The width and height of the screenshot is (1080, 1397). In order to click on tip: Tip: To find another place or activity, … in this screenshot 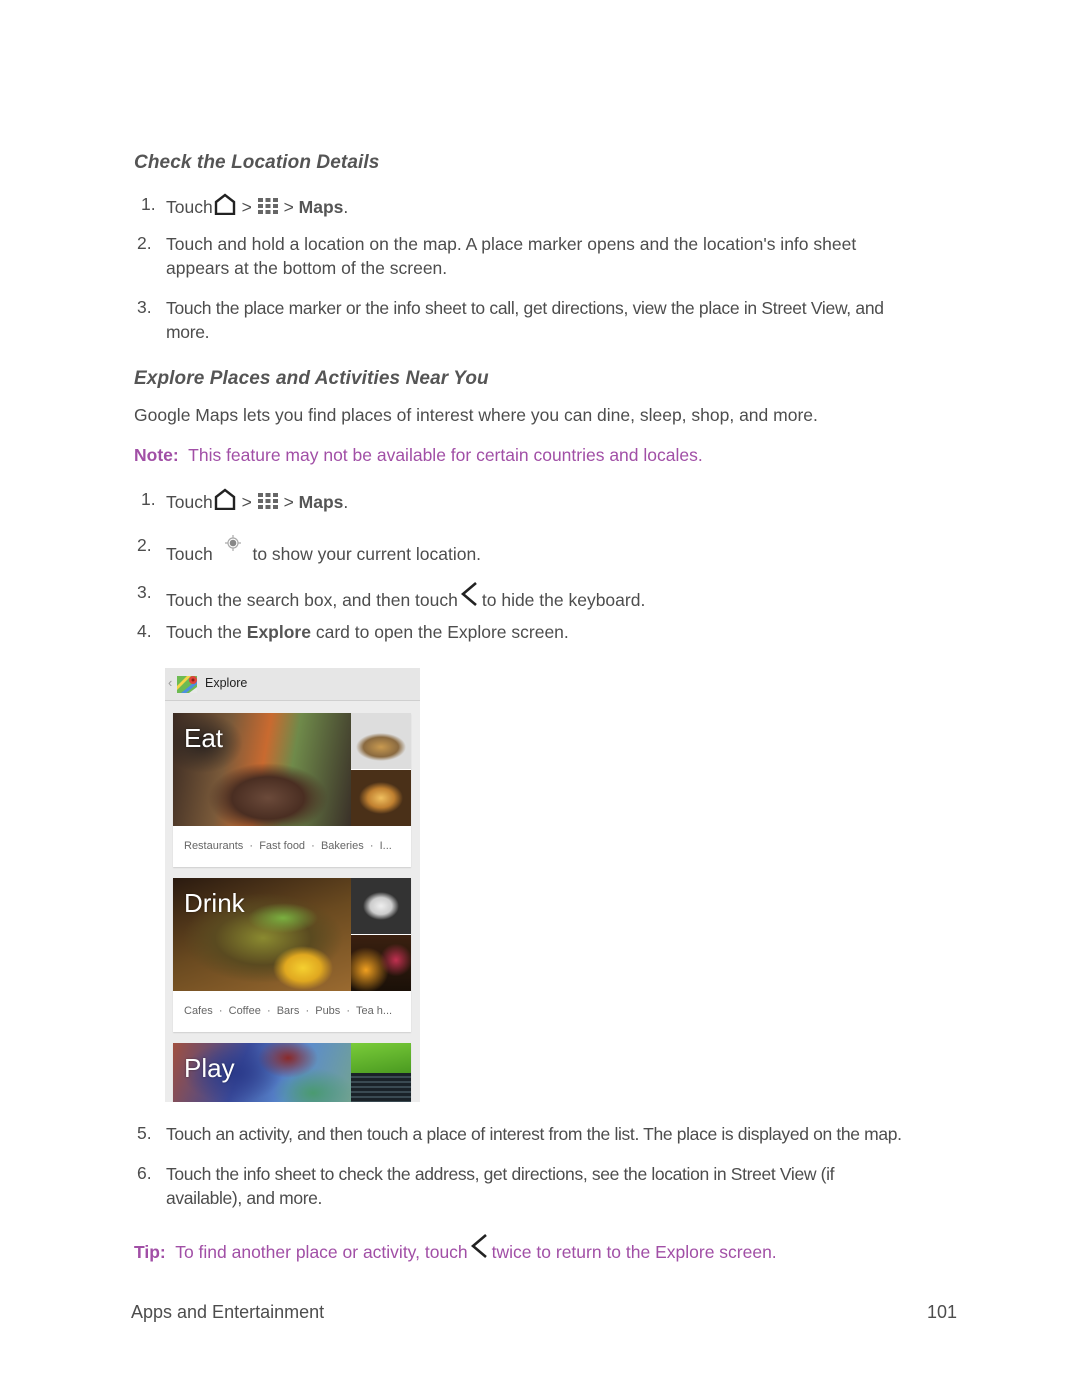, I will do `click(455, 1249)`.